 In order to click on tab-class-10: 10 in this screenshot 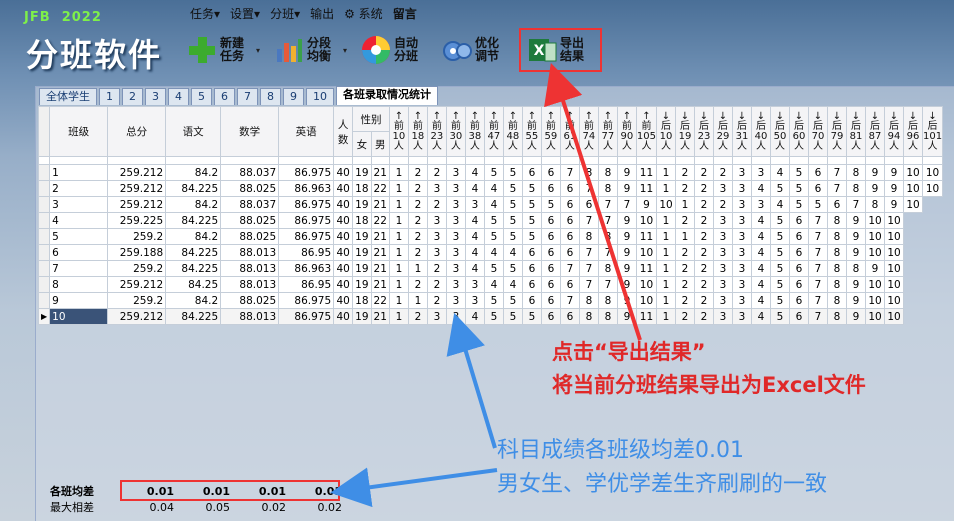, I will do `click(320, 96)`.